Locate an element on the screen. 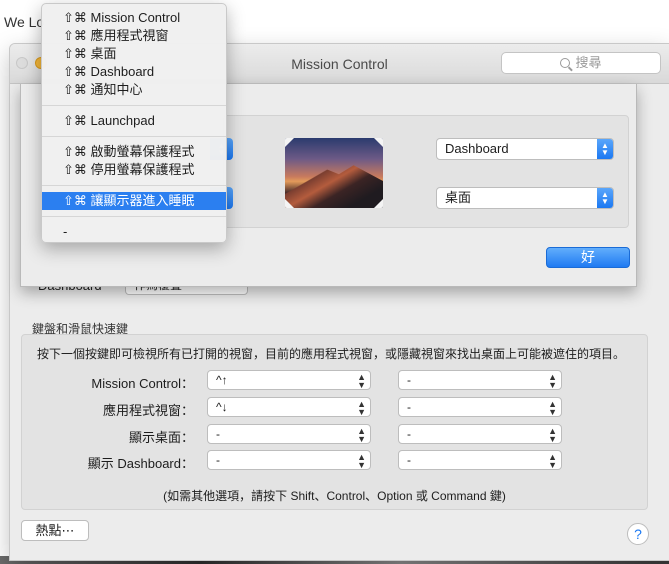 This screenshot has width=669, height=564. row-label-app-windows: 應用程式視窗： is located at coordinates (148, 410).